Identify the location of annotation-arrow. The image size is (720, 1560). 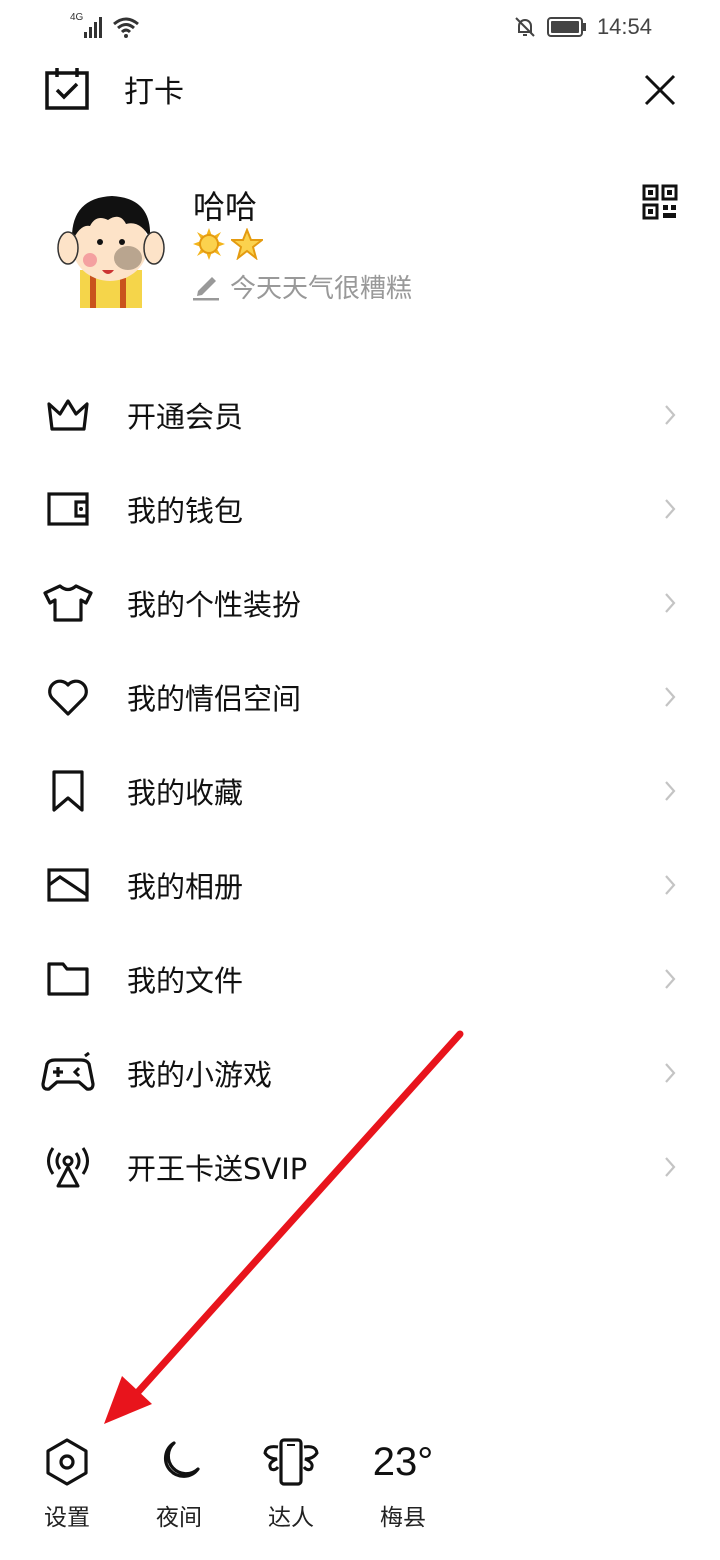
(284, 1227).